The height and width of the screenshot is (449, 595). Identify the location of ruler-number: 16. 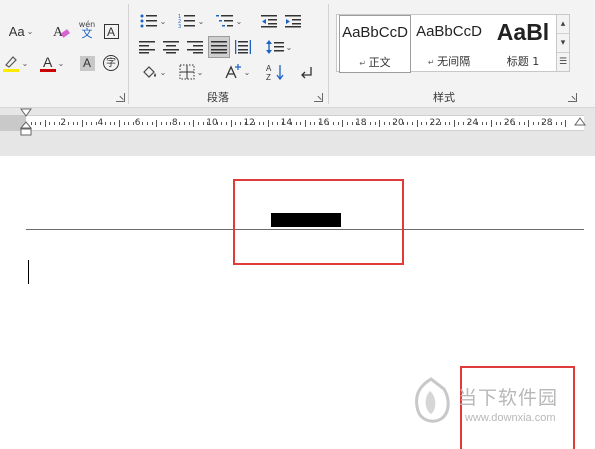
(323, 123).